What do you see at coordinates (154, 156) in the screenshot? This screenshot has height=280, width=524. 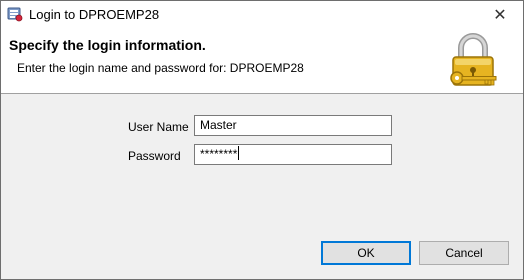 I see `password-label: Password` at bounding box center [154, 156].